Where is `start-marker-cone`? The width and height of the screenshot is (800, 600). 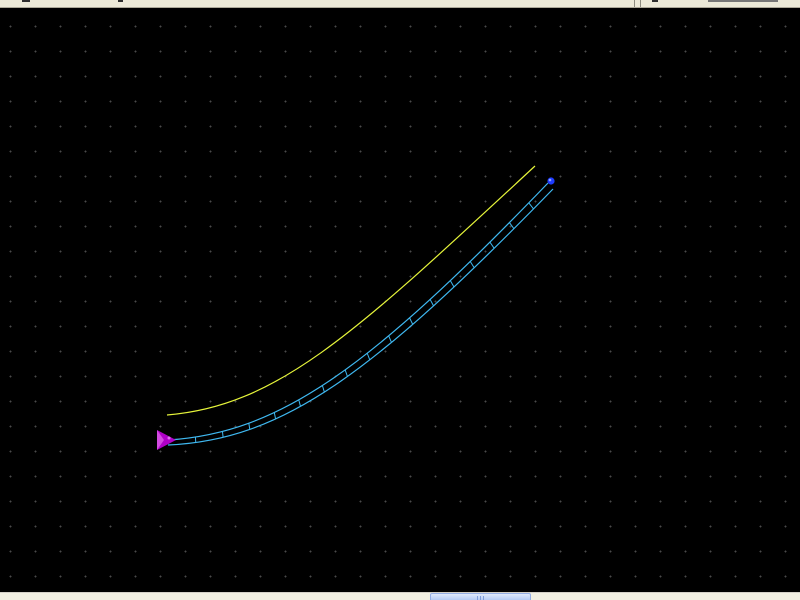
start-marker-cone is located at coordinates (166, 440).